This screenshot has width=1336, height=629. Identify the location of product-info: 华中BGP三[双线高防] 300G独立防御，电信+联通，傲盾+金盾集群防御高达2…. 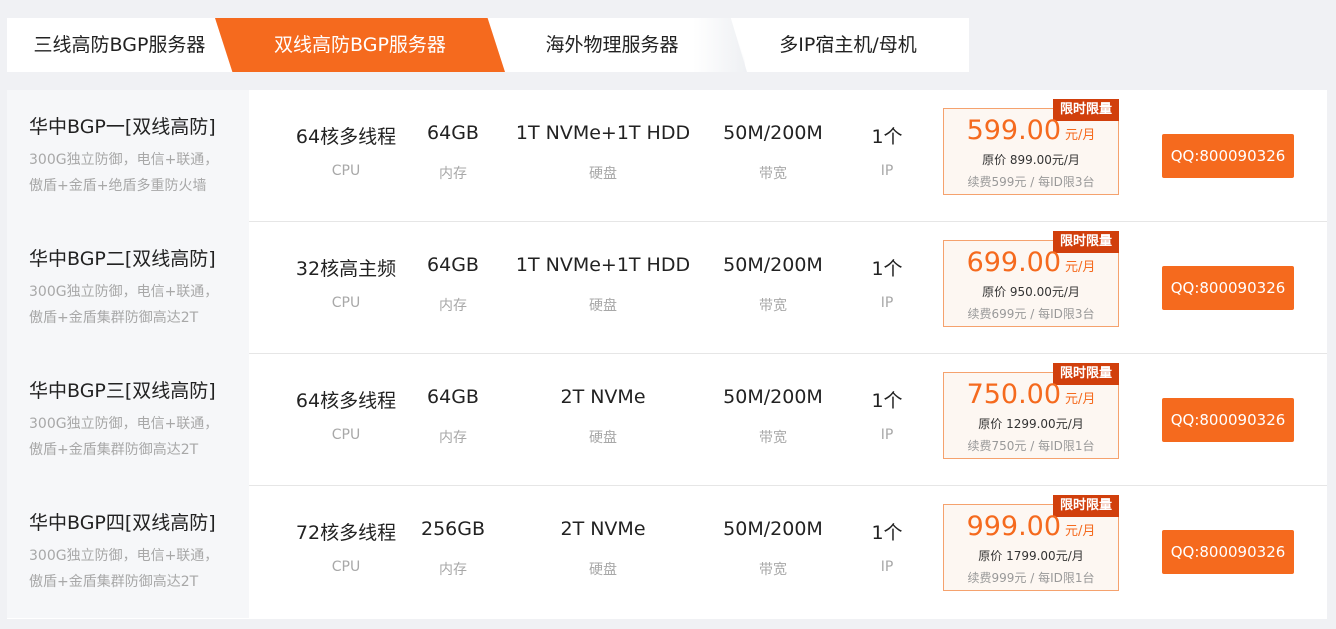
(128, 420).